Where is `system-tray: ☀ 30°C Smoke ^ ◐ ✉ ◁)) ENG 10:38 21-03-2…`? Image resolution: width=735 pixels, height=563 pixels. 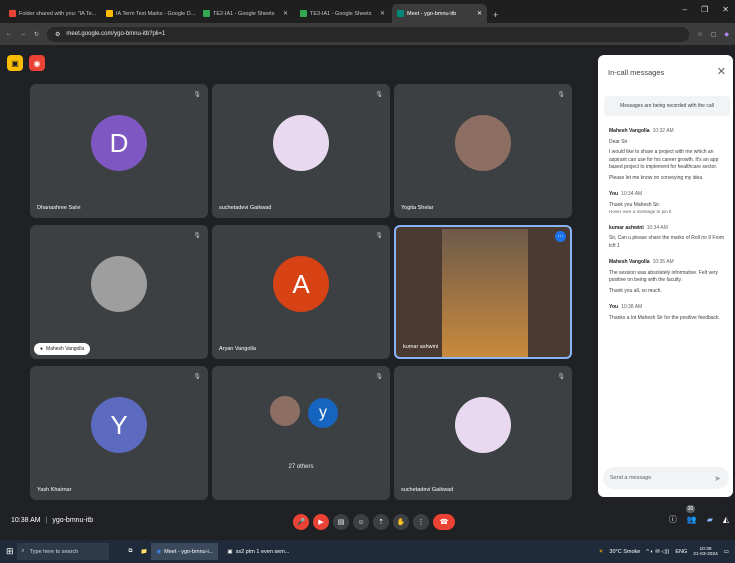 system-tray: ☀ 30°C Smoke ^ ◐ ✉ ◁)) ENG 10:38 21-03-2… is located at coordinates (666, 552).